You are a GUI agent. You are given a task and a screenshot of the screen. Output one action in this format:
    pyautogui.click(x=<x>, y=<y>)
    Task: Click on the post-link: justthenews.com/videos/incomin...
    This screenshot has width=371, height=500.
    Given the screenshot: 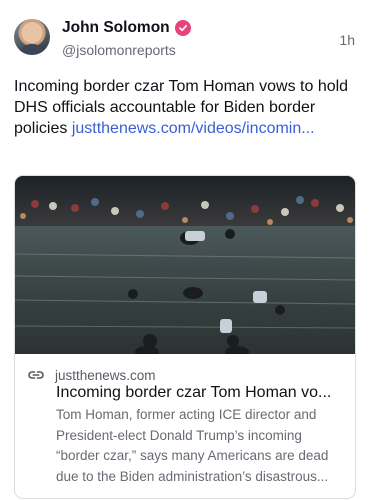 What is the action you would take?
    pyautogui.click(x=193, y=128)
    